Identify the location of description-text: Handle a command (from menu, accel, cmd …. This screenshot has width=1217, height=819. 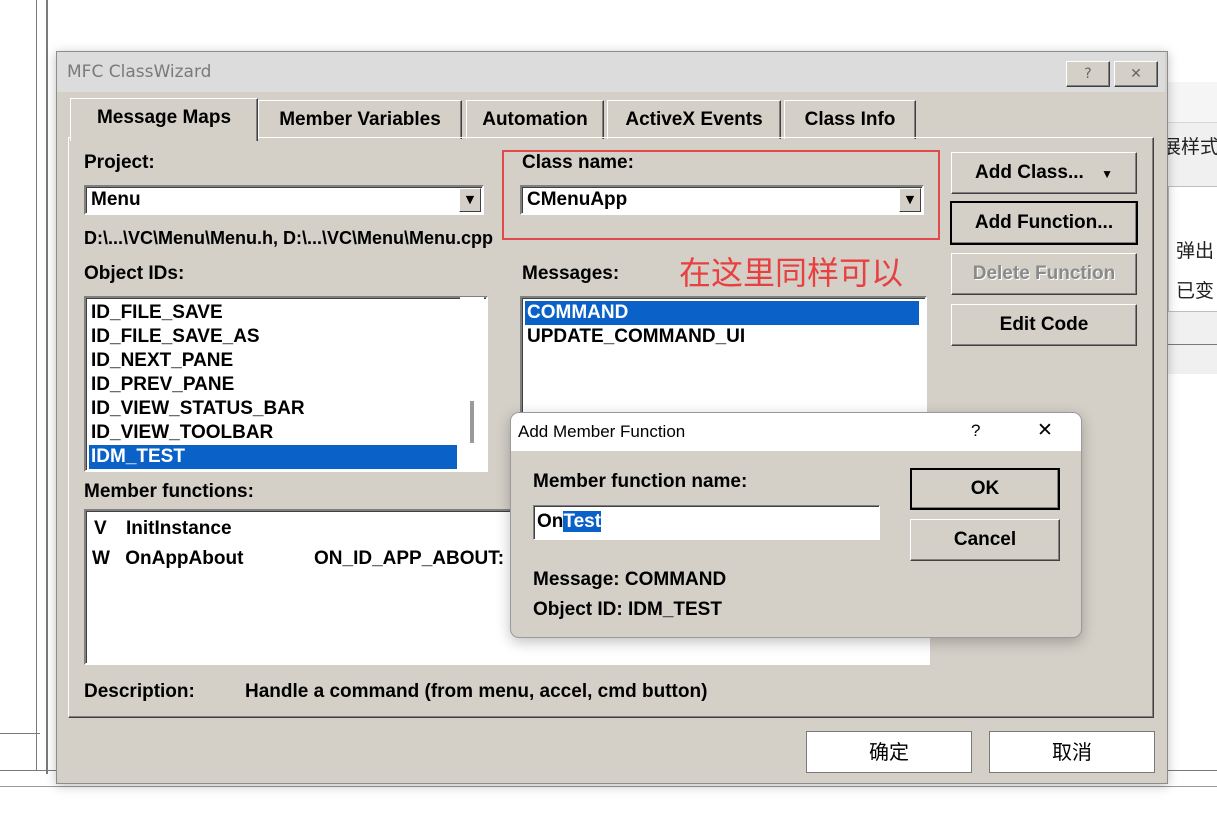
(476, 691).